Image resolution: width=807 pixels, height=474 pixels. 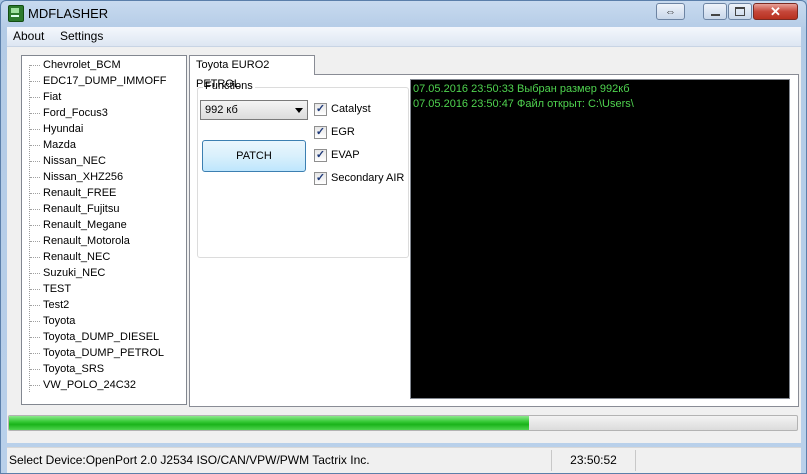 I want to click on tree-item-label: Toyota_SRS, so click(x=74, y=369).